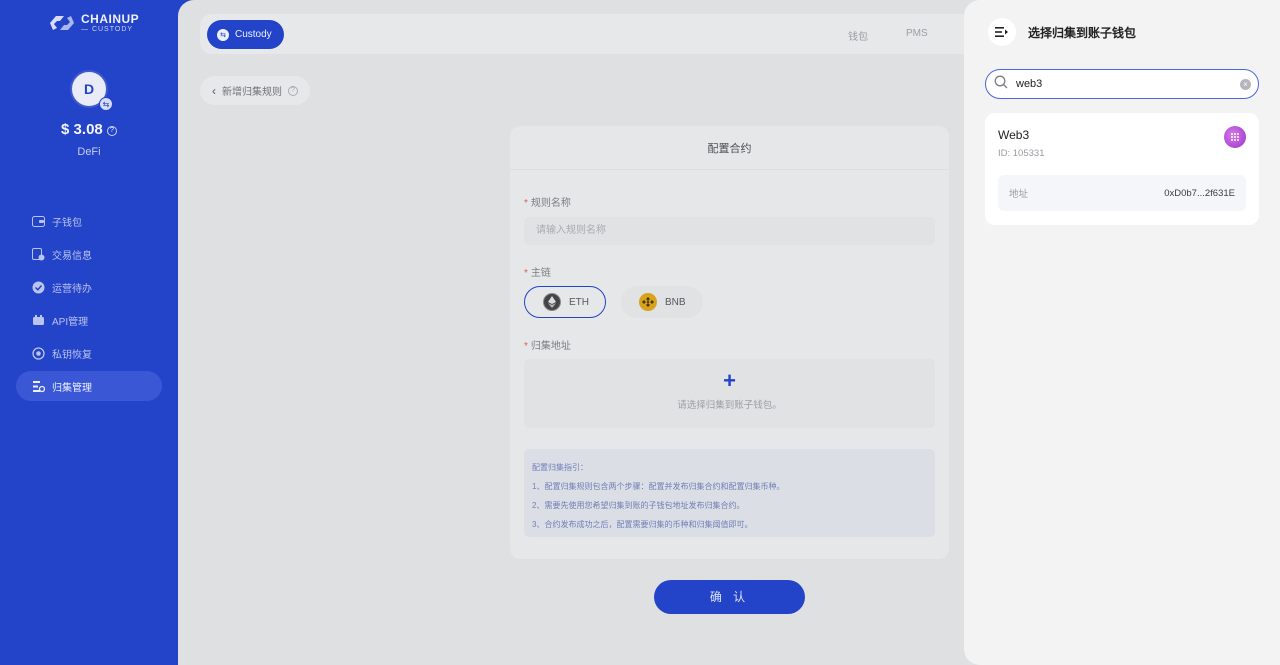  Describe the element at coordinates (729, 231) in the screenshot. I see `rule-name-input: 请输入规则名称` at that location.